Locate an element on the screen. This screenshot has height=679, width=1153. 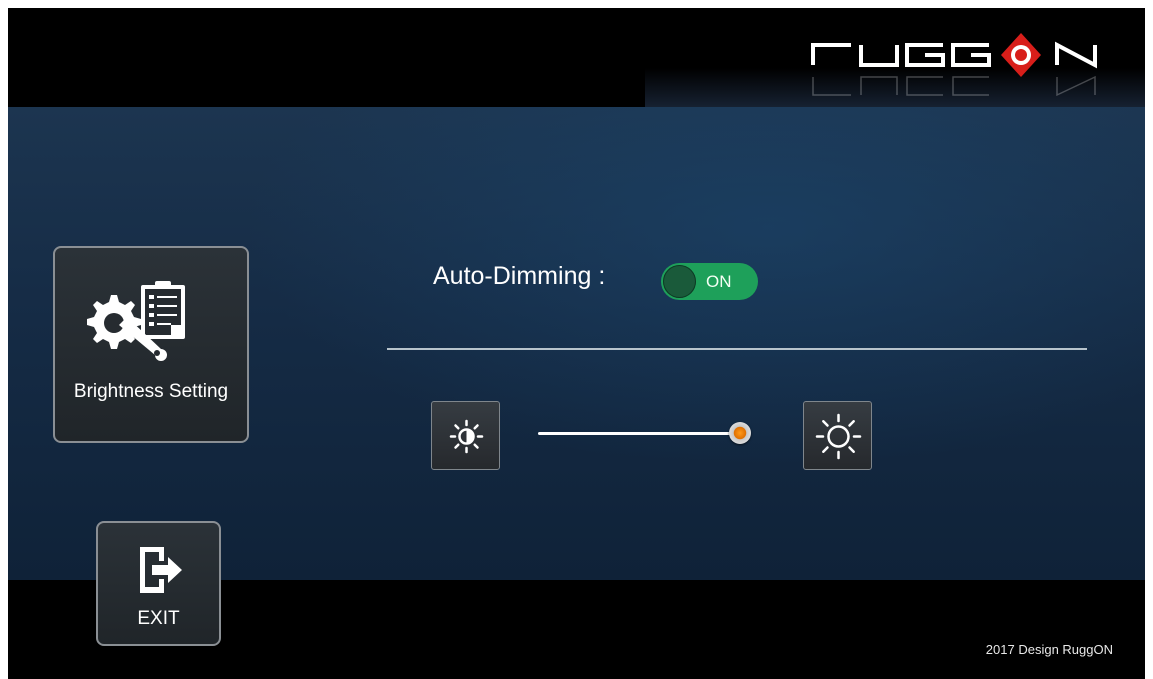
exit-button: EXIT is located at coordinates (158, 583).